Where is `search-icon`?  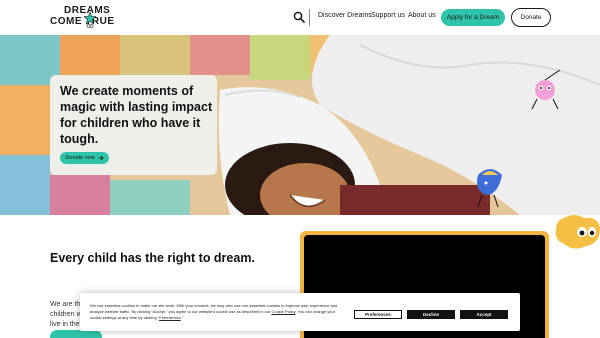
search-icon is located at coordinates (299, 17).